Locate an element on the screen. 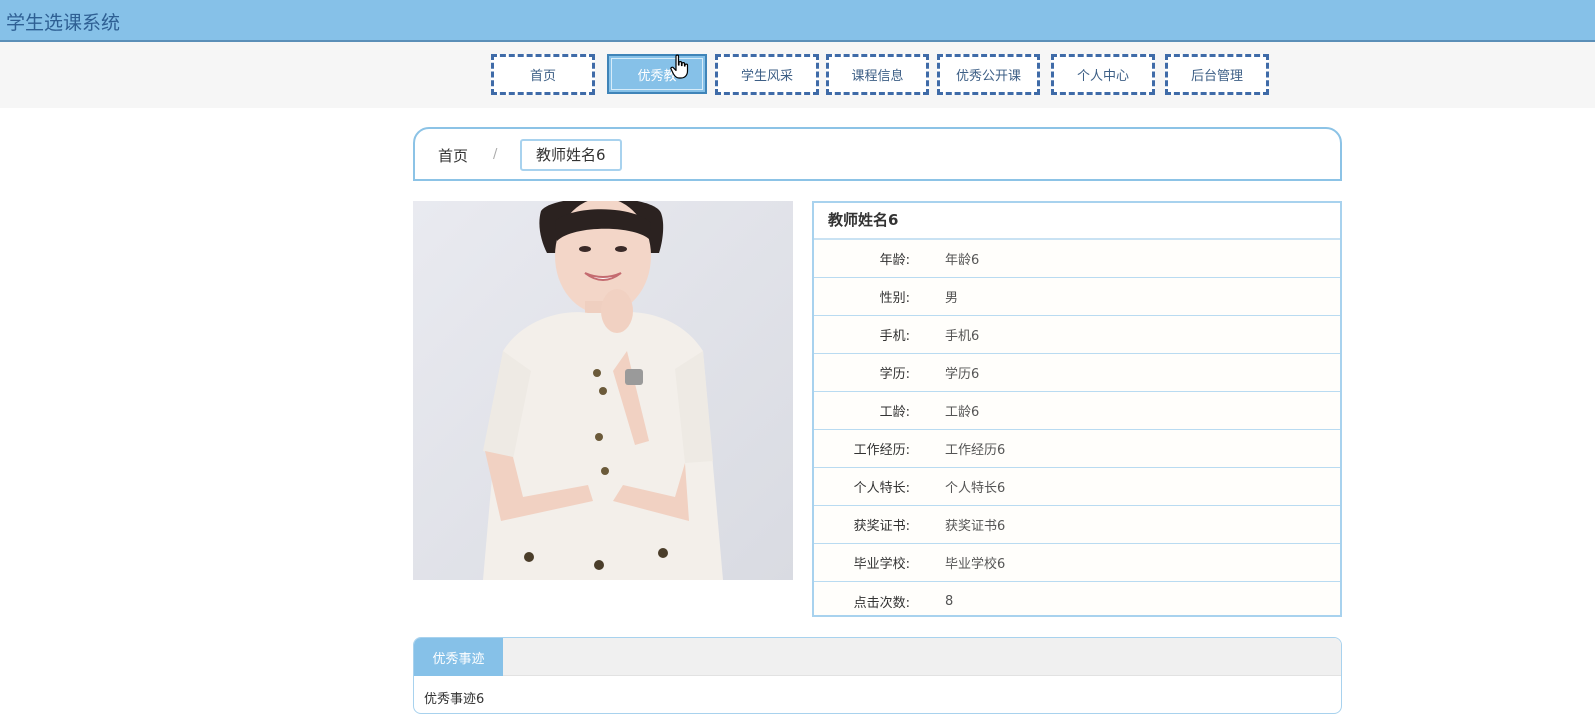 The height and width of the screenshot is (718, 1595). info-label: 性别: is located at coordinates (894, 298).